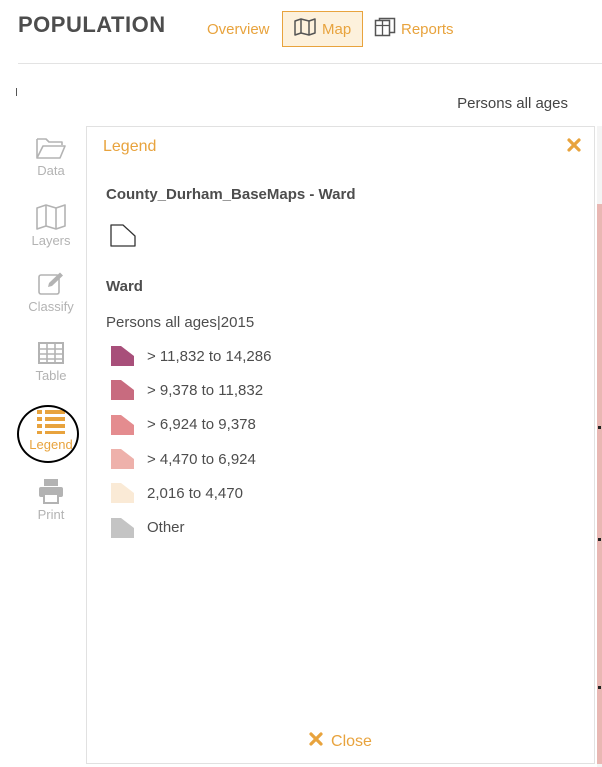 The height and width of the screenshot is (767, 602). What do you see at coordinates (51, 492) in the screenshot?
I see `printer-icon` at bounding box center [51, 492].